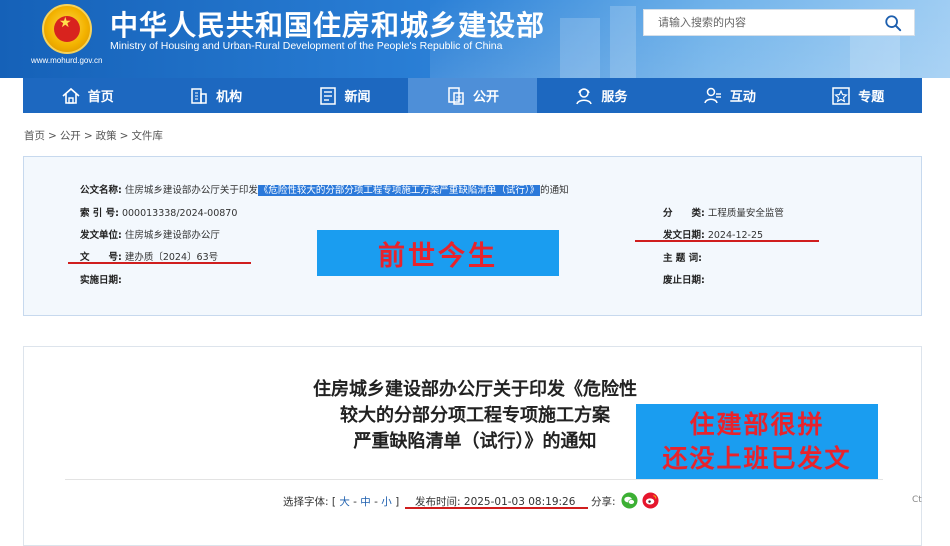  I want to click on doc-name-suffix: 的通知, so click(554, 190).